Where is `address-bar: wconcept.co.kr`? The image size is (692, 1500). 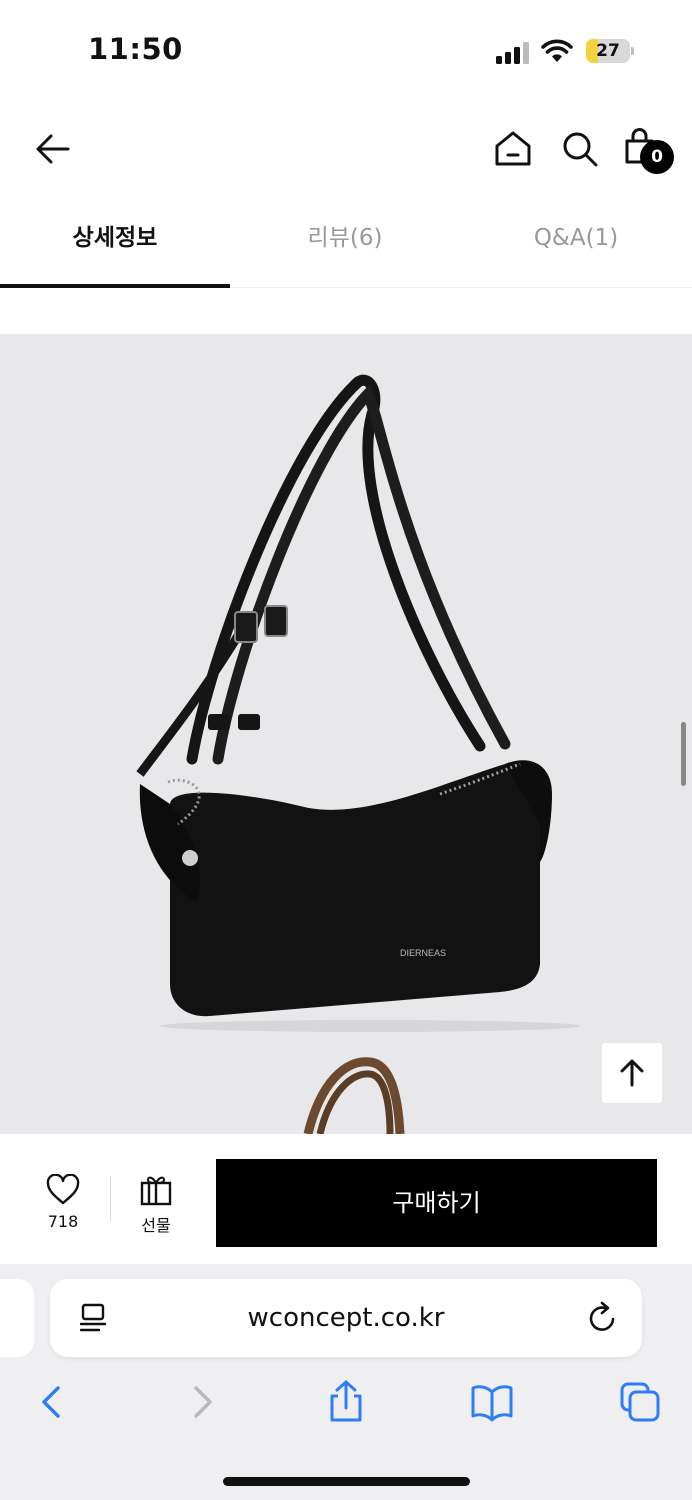 address-bar: wconcept.co.kr is located at coordinates (346, 1318).